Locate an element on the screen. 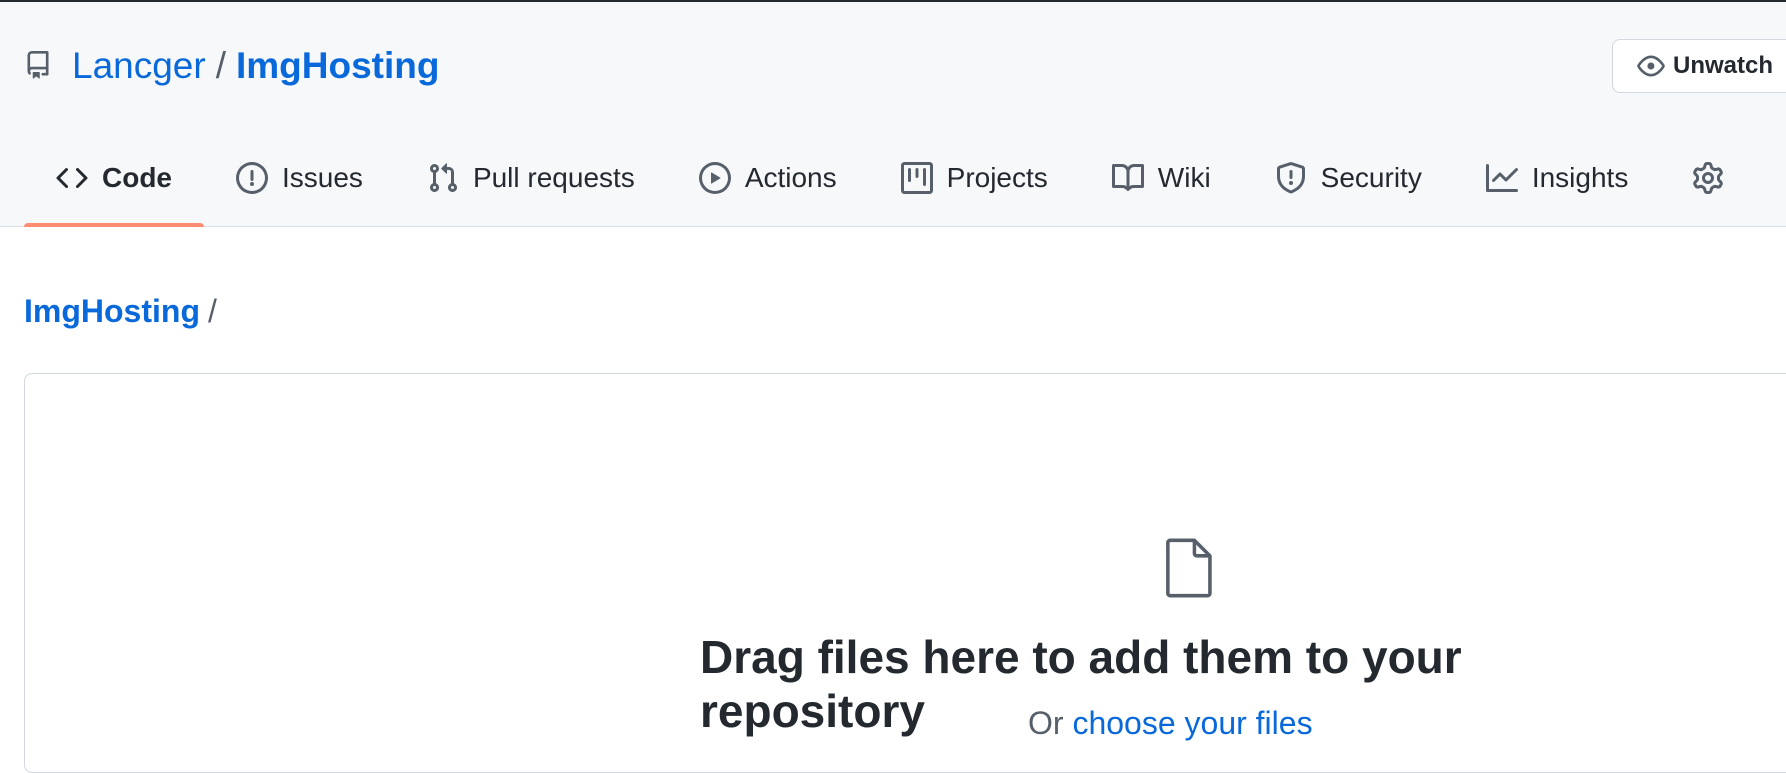 The image size is (1786, 773). project-icon is located at coordinates (916, 178).